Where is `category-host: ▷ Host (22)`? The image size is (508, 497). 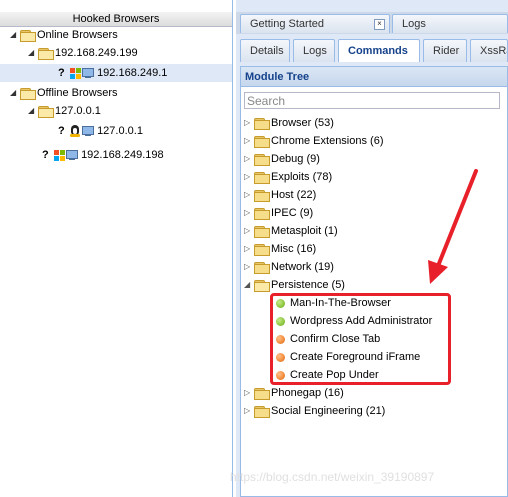
category-host: ▷ Host (22) is located at coordinates (280, 195).